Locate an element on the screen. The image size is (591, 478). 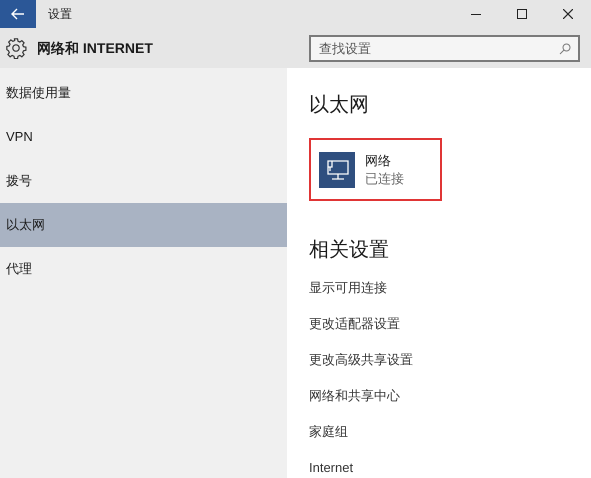
settings-link: 显示可用连接 is located at coordinates (348, 288).